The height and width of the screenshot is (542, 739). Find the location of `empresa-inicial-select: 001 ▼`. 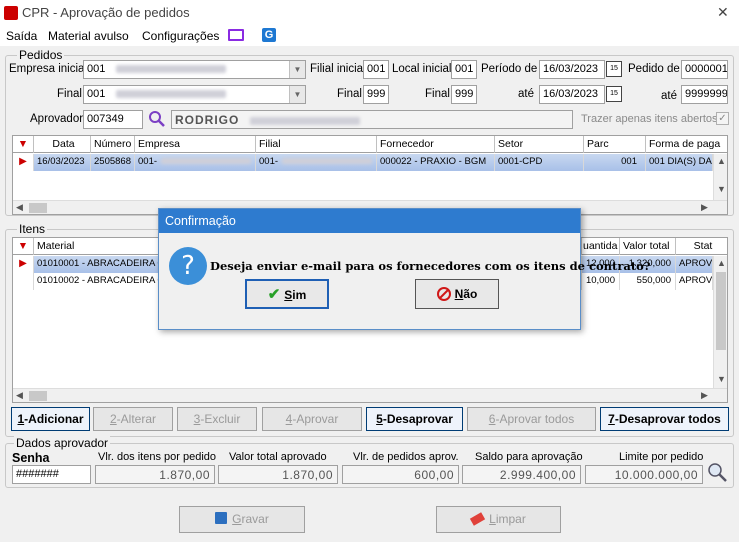

empresa-inicial-select: 001 ▼ is located at coordinates (194, 69).